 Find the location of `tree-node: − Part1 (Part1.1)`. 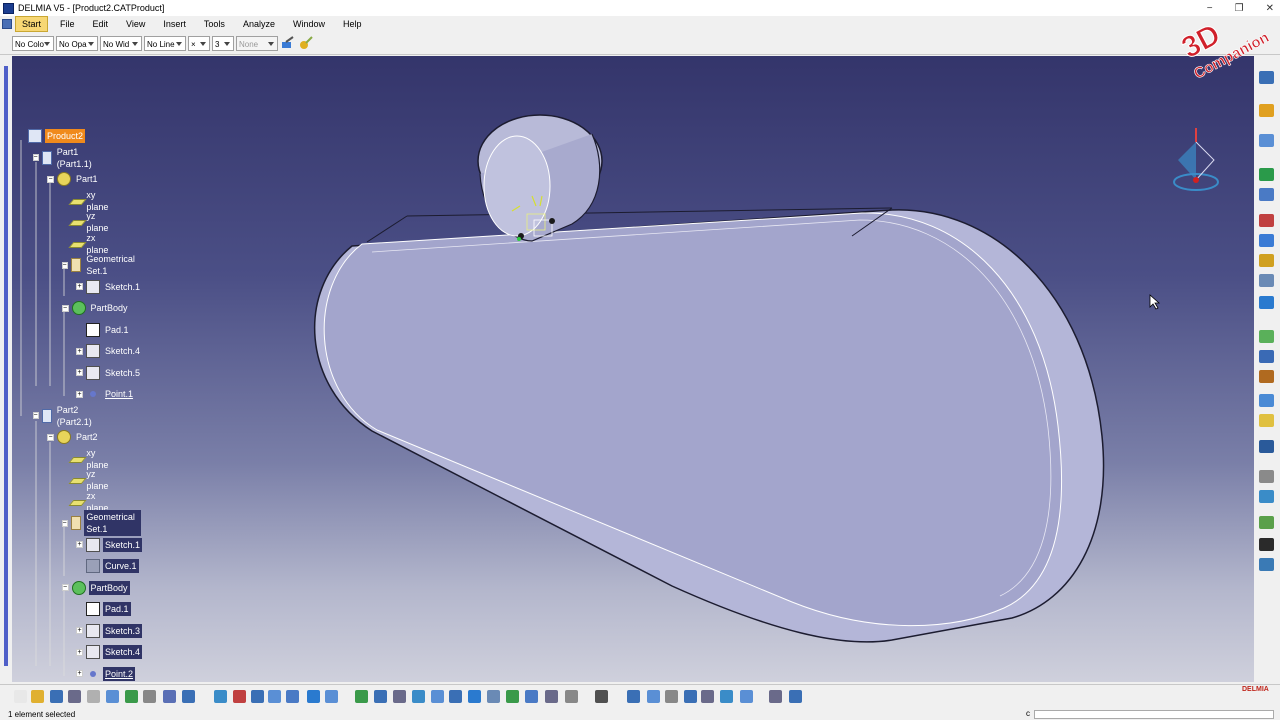

tree-node: − Part1 (Part1.1) is located at coordinates (65, 158).